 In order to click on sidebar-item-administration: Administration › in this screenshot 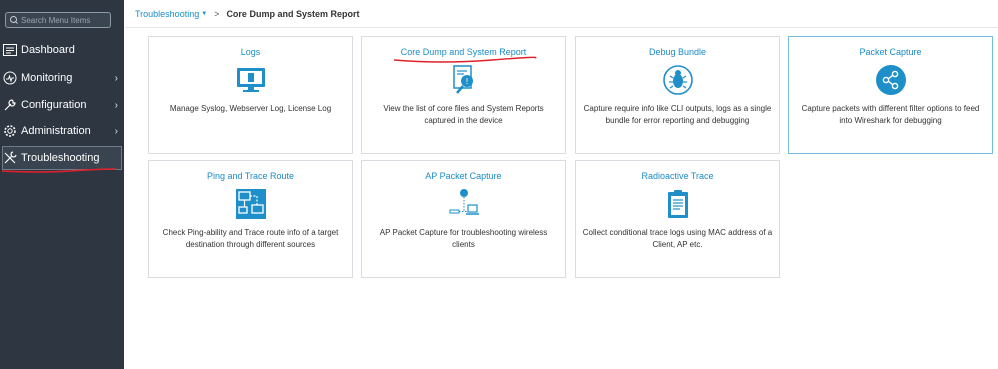, I will do `click(62, 131)`.